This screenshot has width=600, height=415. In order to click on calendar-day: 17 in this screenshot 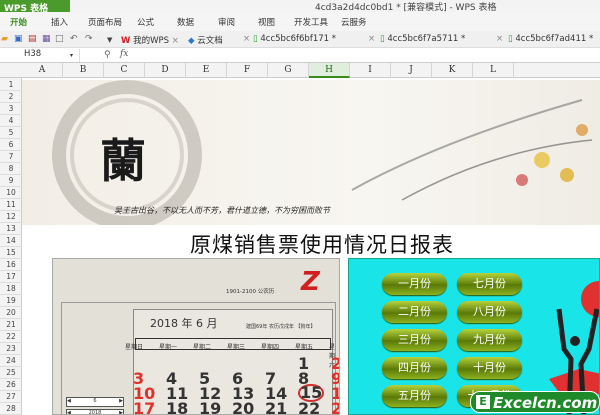, I will do `click(144, 406)`.